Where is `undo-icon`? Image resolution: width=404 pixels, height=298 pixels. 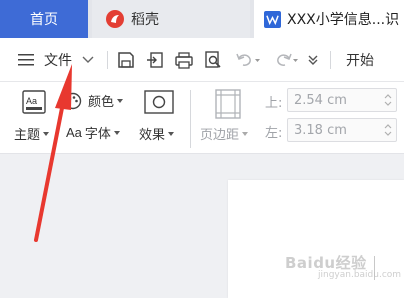 undo-icon is located at coordinates (248, 59).